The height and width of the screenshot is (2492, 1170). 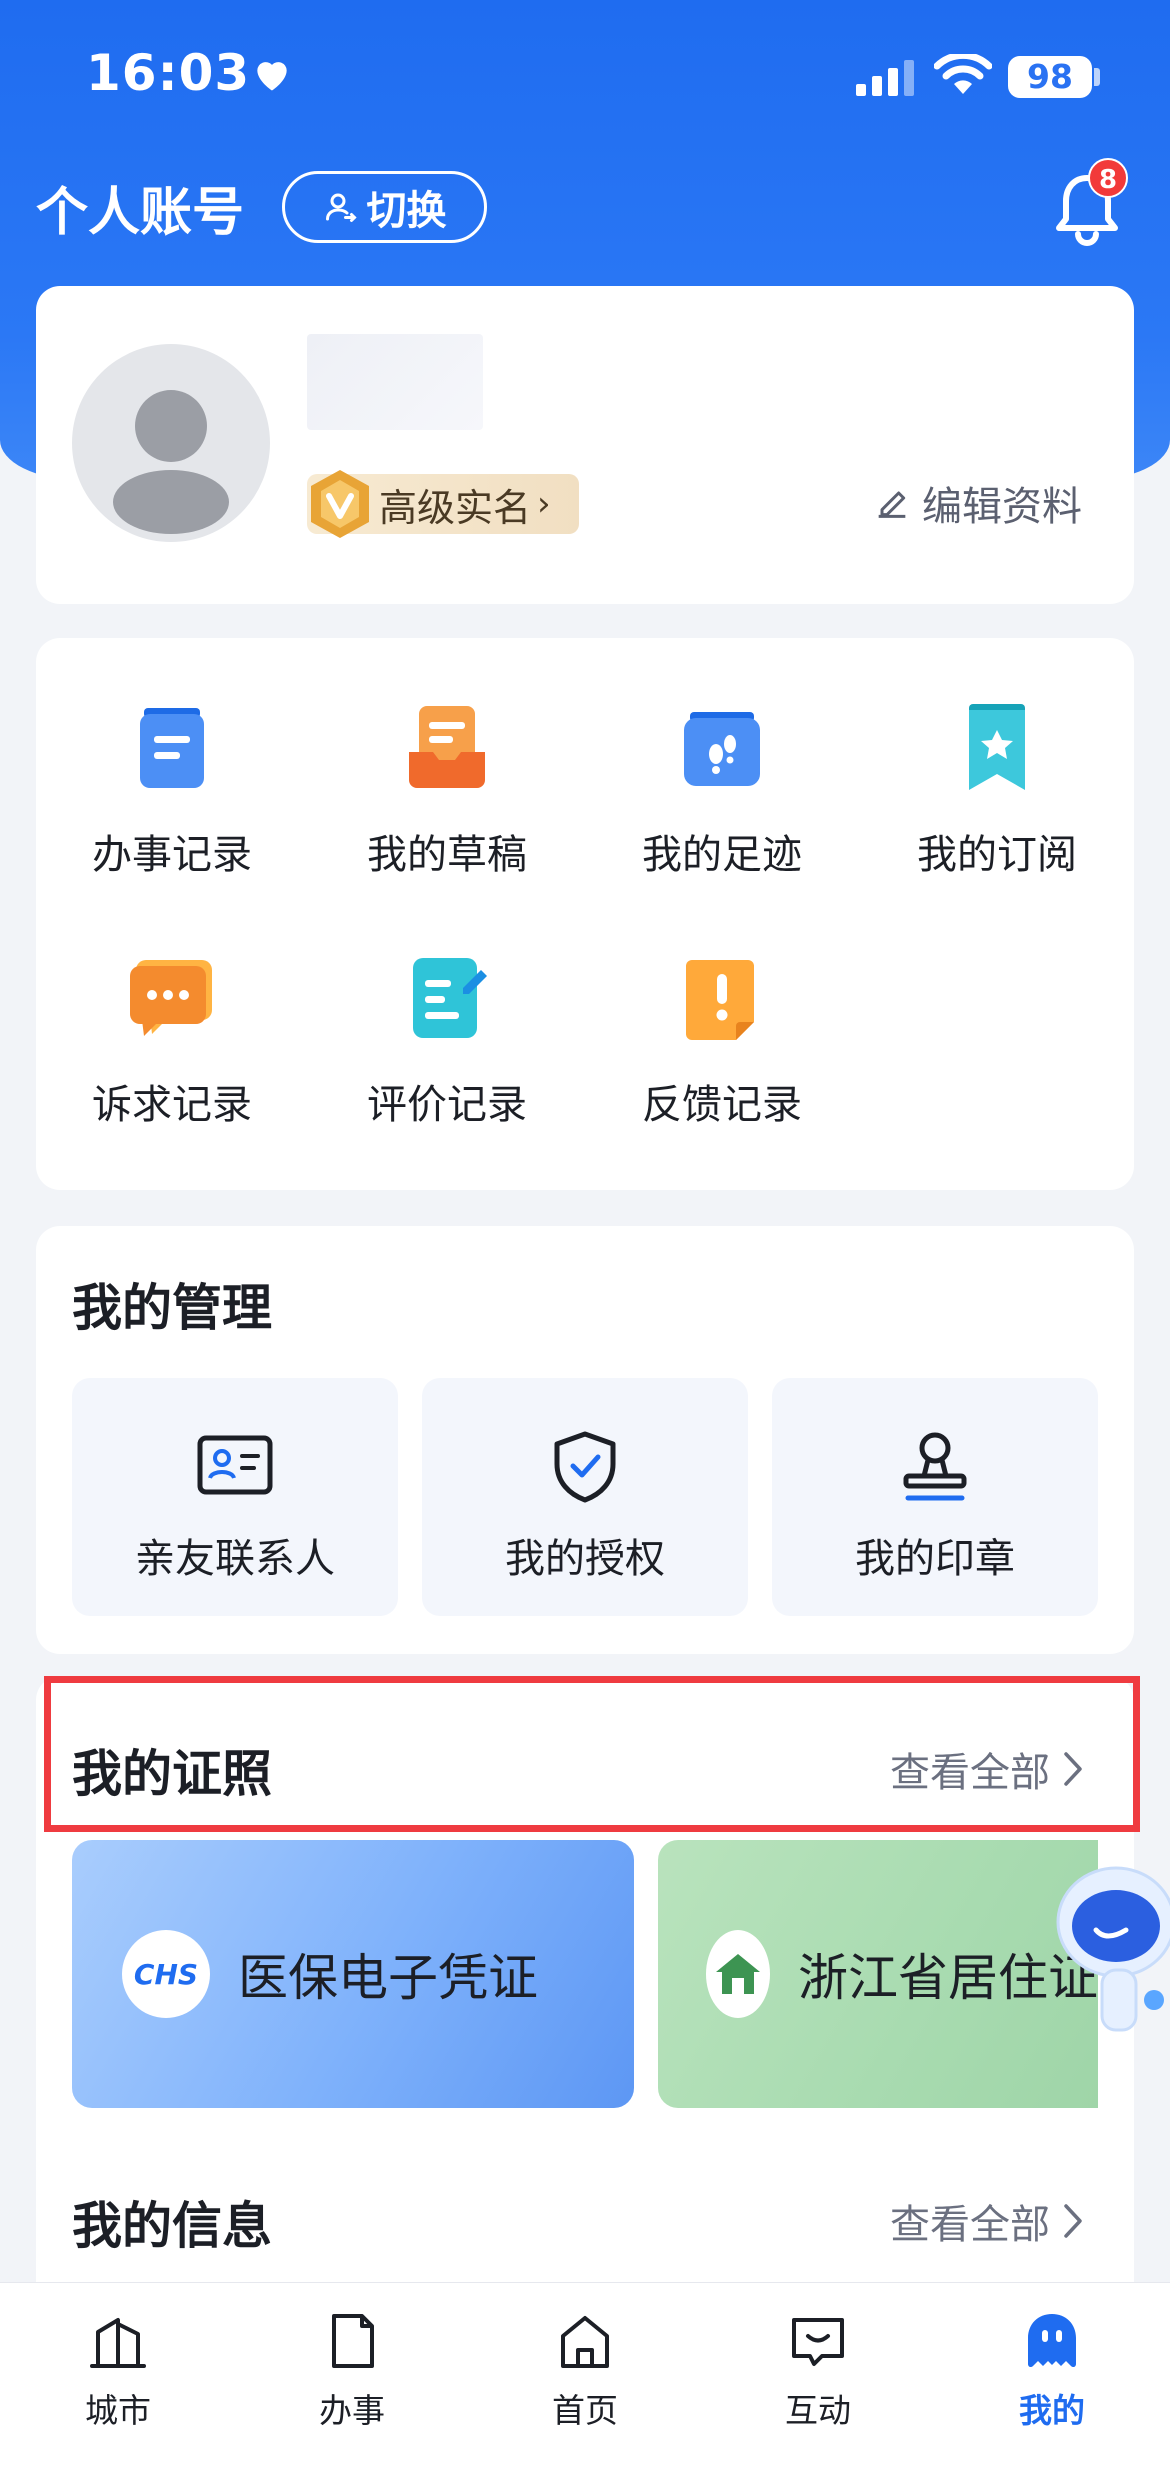 I want to click on username-placeholder, so click(x=395, y=382).